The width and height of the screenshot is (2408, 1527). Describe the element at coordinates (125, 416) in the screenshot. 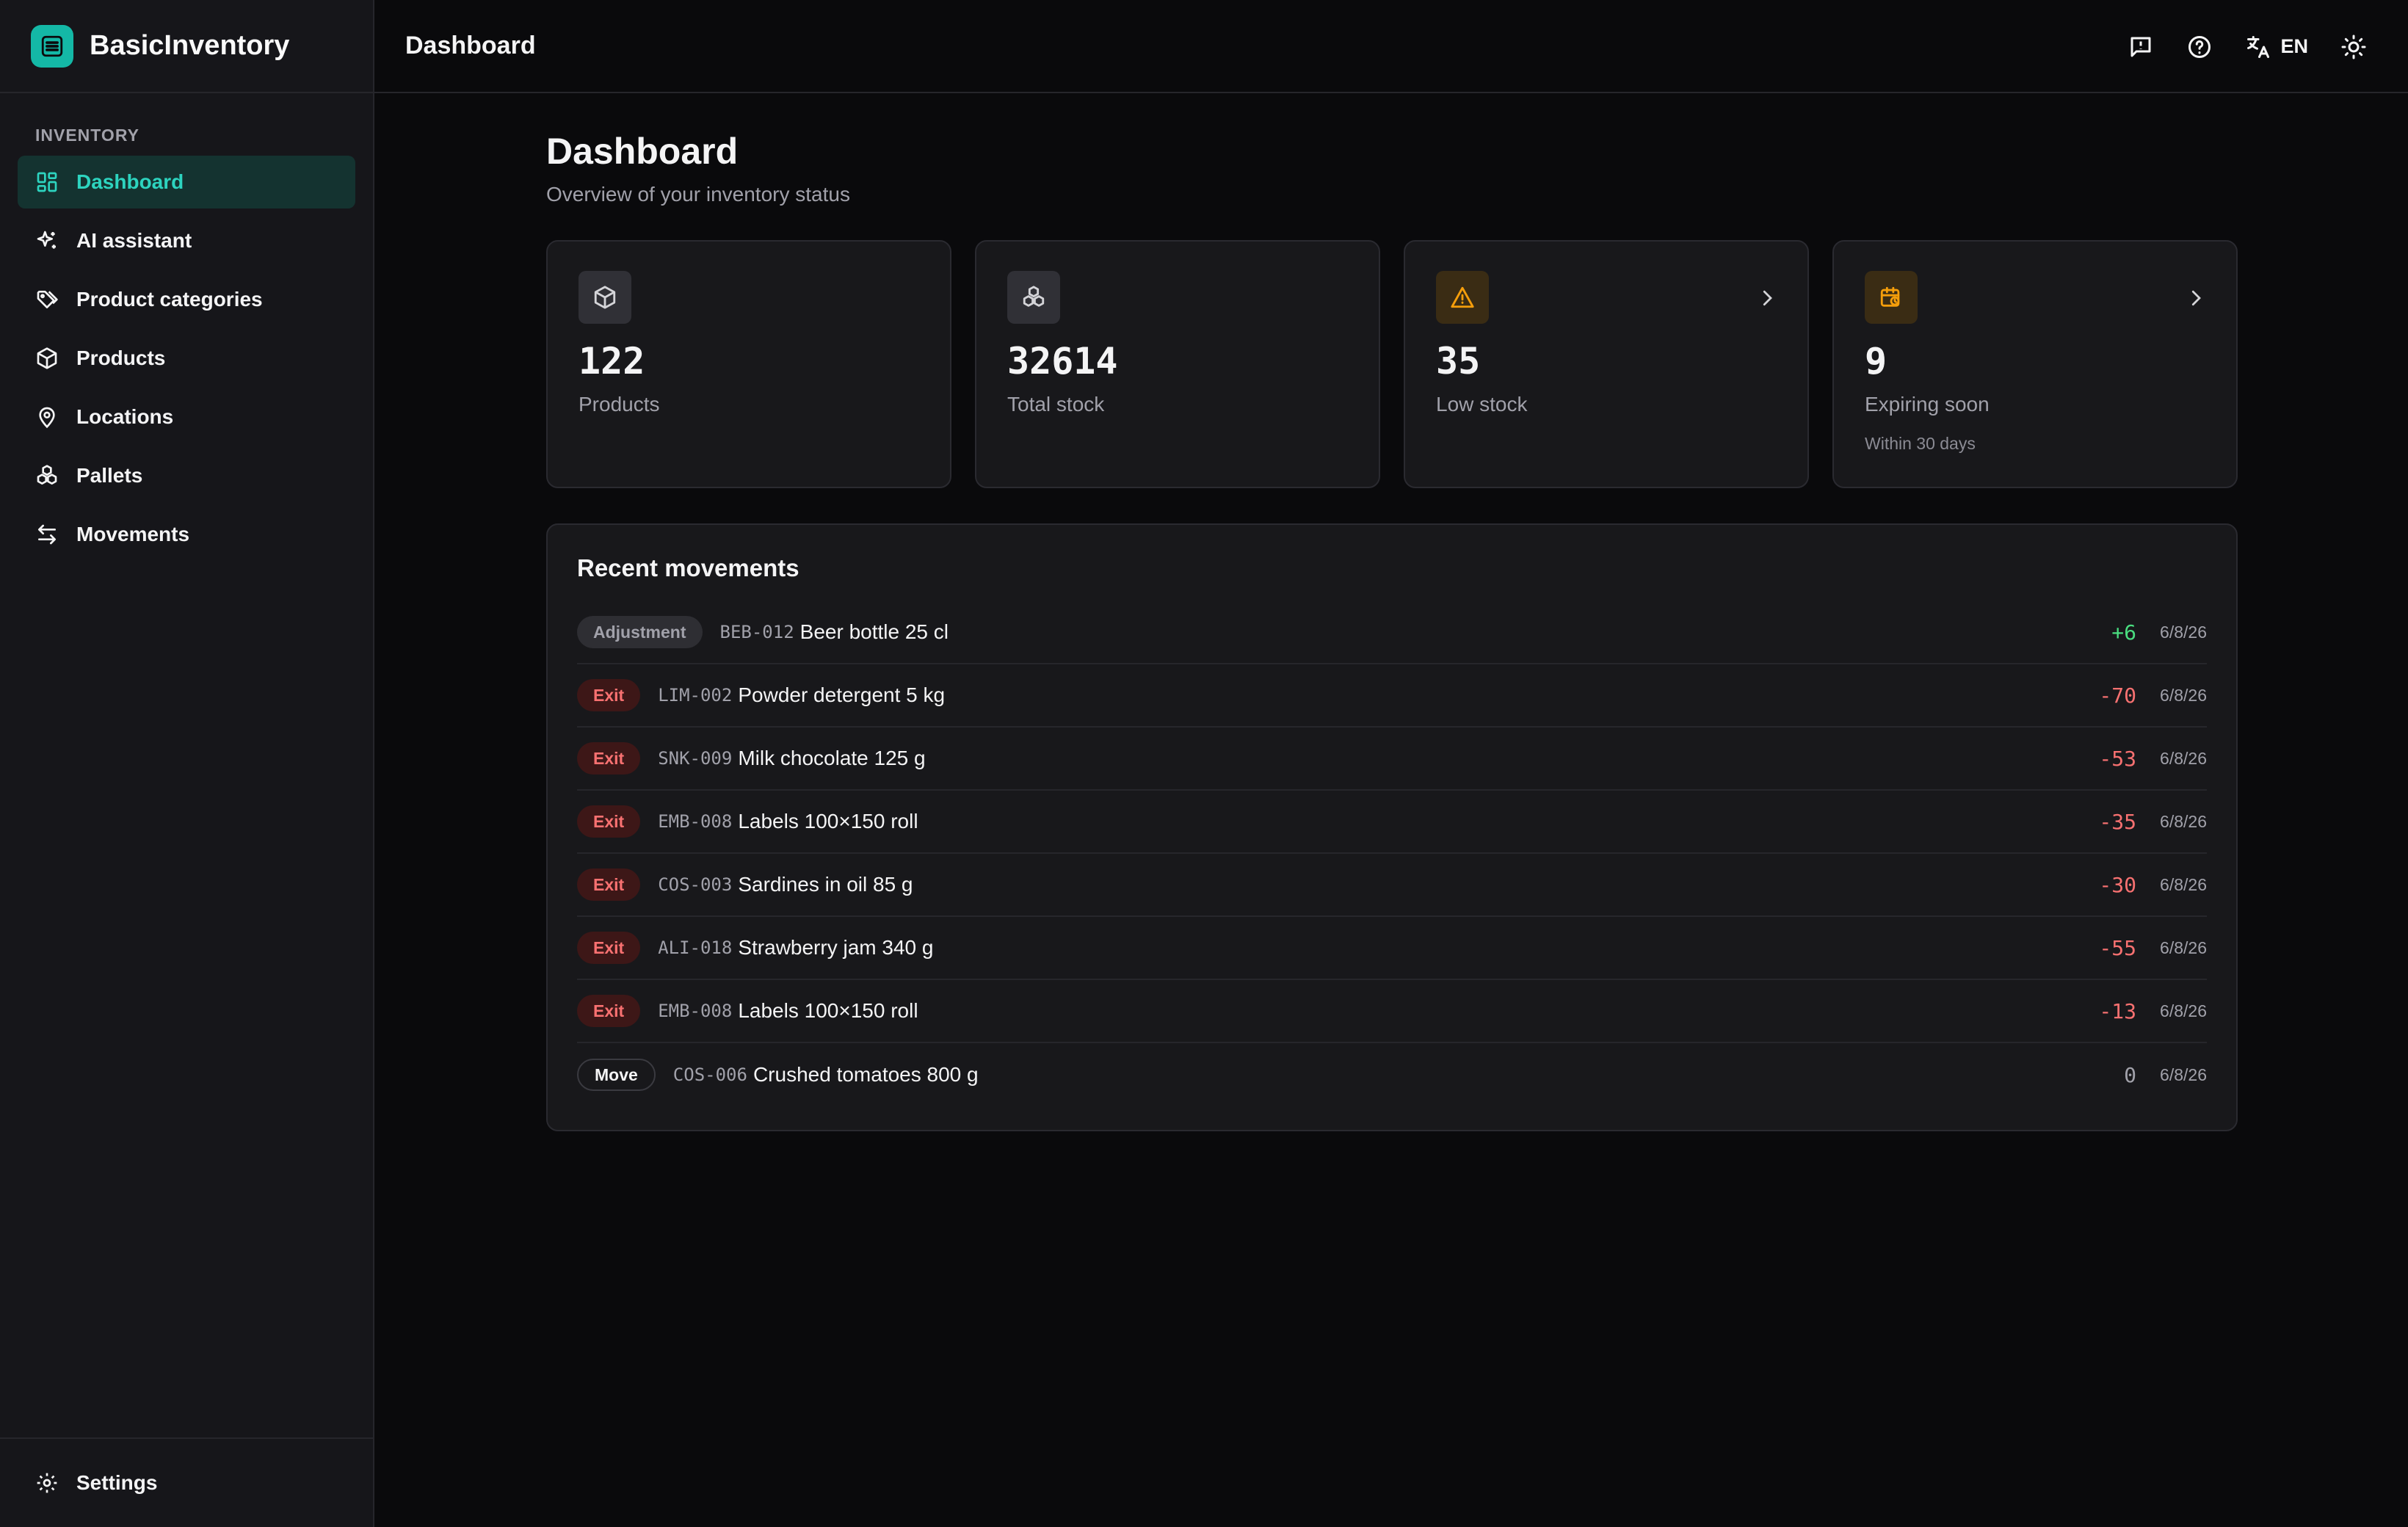

I see `sidebar-item-label: Locations` at that location.